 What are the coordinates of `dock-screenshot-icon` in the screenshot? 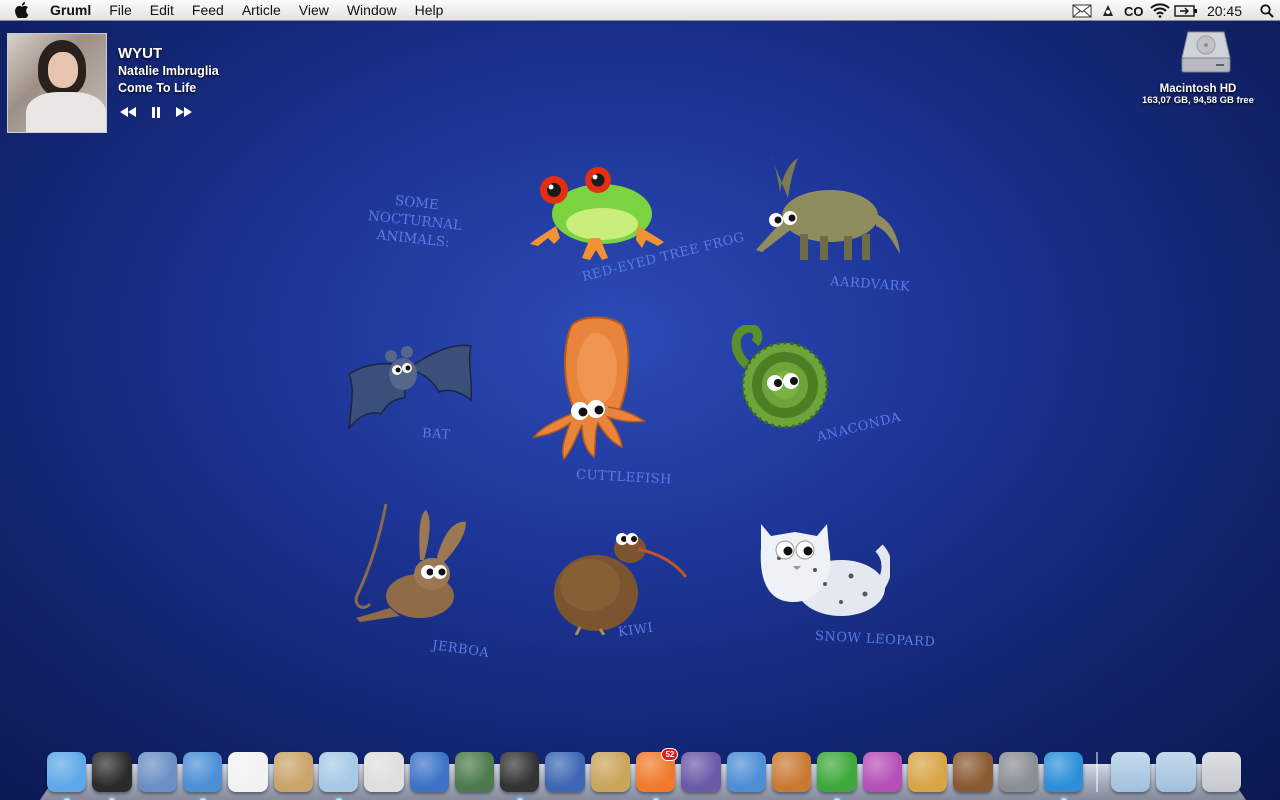 It's located at (474, 772).